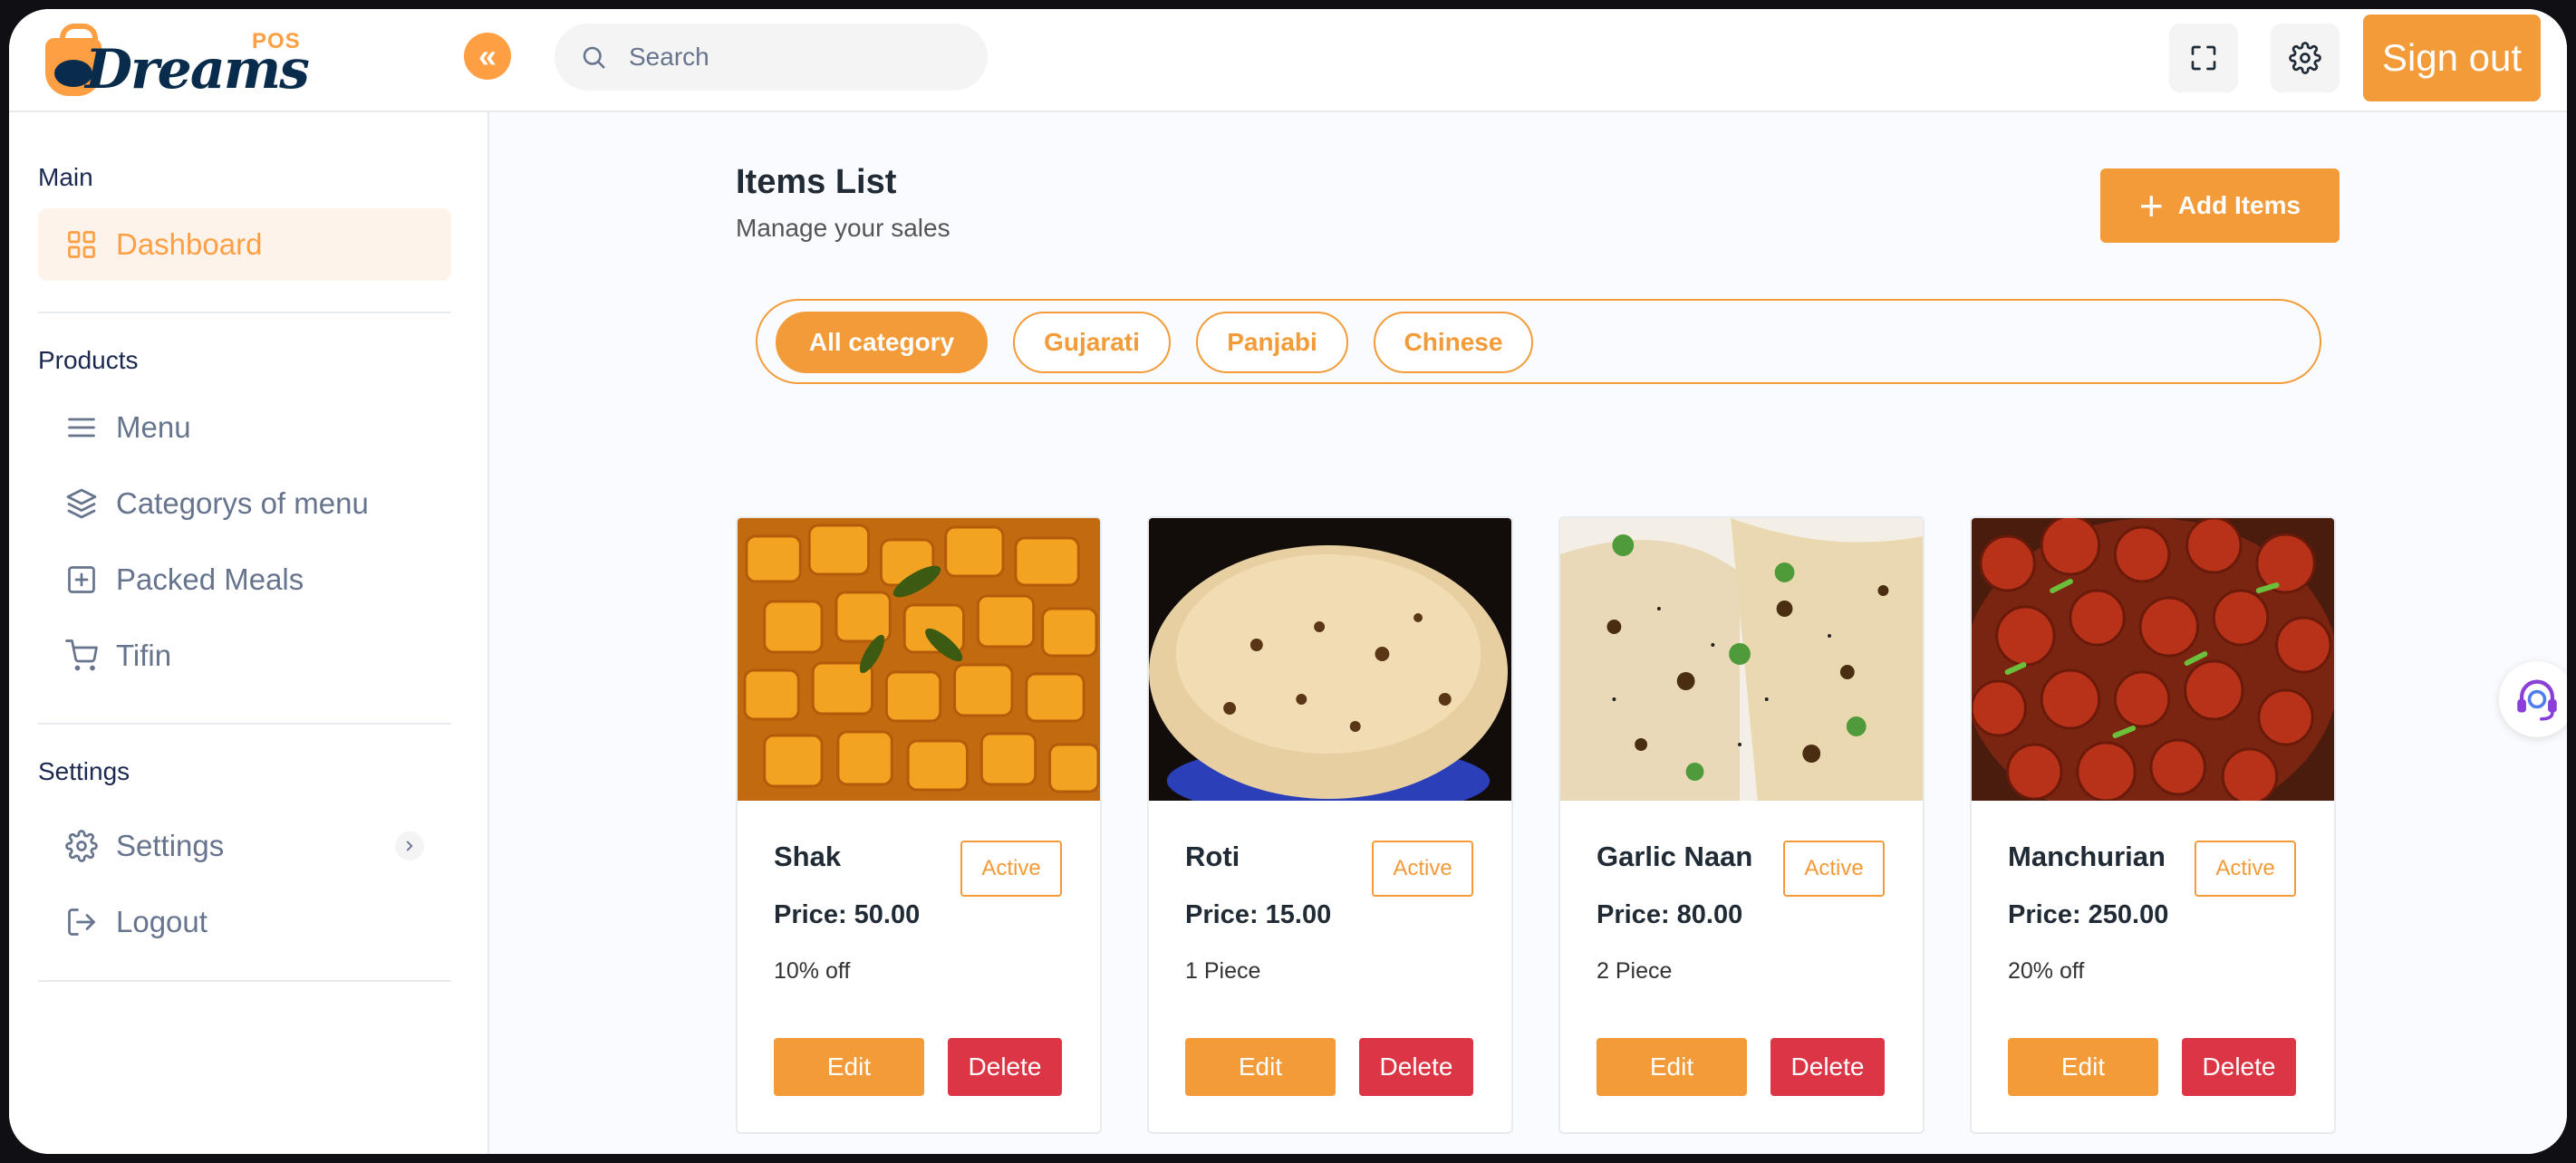 The width and height of the screenshot is (2576, 1163). I want to click on plus-icon: +, so click(2151, 205).